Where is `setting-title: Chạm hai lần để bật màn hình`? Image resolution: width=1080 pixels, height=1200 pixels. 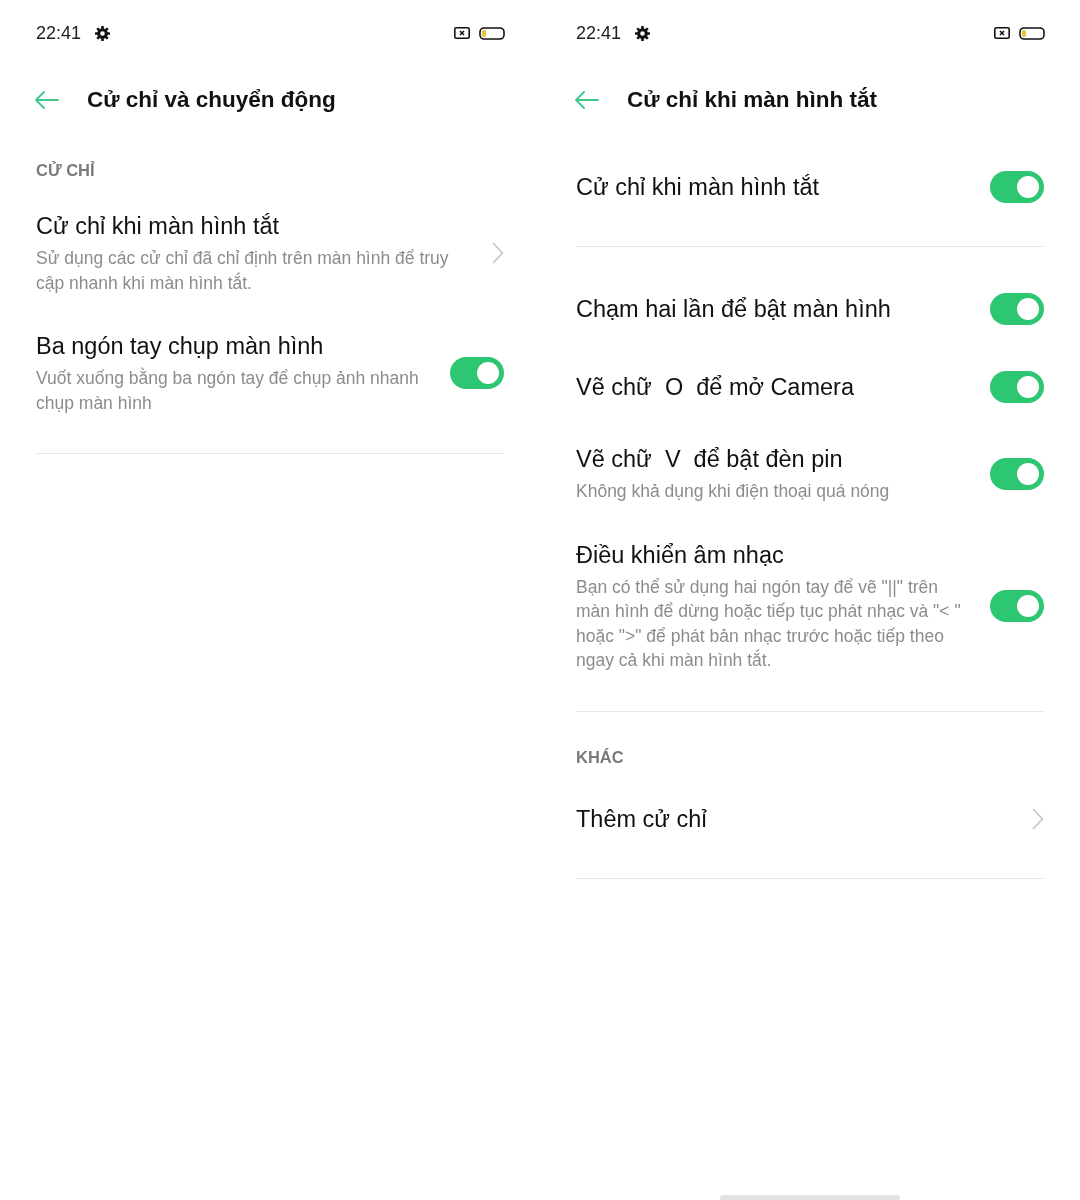
setting-title: Chạm hai lần để bật màn hình is located at coordinates (734, 309).